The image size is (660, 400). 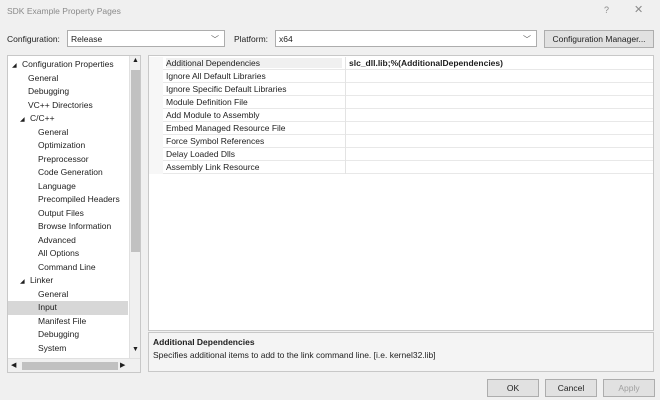 What do you see at coordinates (401, 89) in the screenshot?
I see `property-row: Ignore Specific Default Libraries` at bounding box center [401, 89].